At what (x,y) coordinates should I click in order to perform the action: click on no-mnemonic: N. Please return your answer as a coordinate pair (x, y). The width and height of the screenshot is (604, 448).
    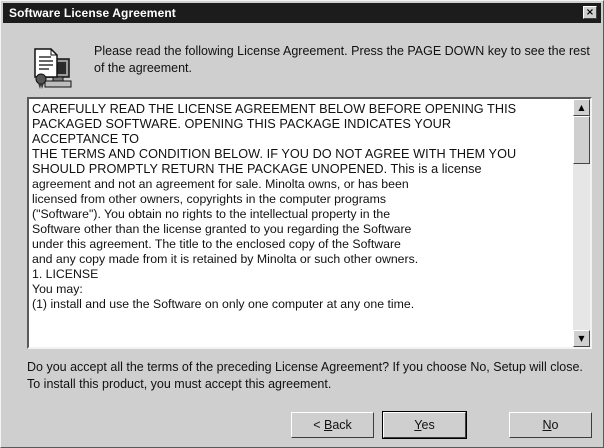
    Looking at the image, I should click on (547, 425).